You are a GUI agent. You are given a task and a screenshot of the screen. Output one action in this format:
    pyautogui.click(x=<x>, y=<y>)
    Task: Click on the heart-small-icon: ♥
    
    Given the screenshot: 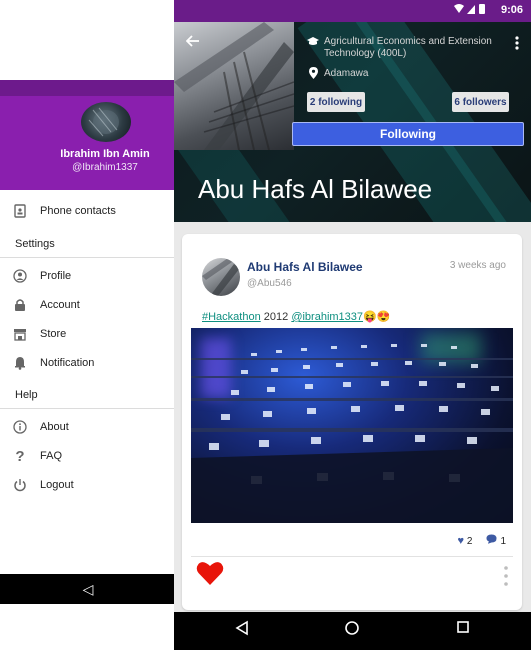 What is the action you would take?
    pyautogui.click(x=461, y=540)
    